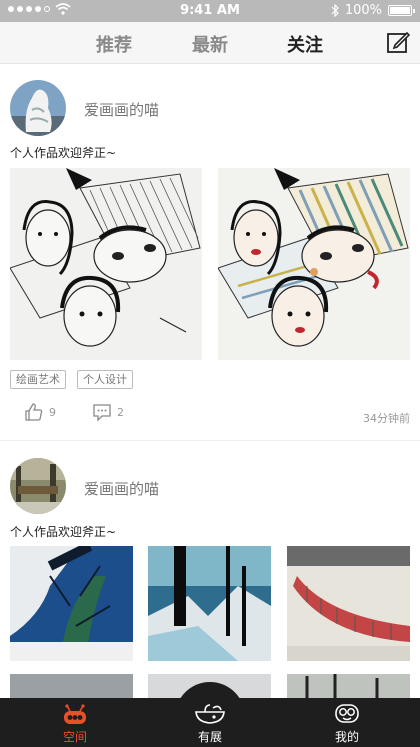  What do you see at coordinates (38, 379) in the screenshot?
I see `tag-chip: 绘画艺术` at bounding box center [38, 379].